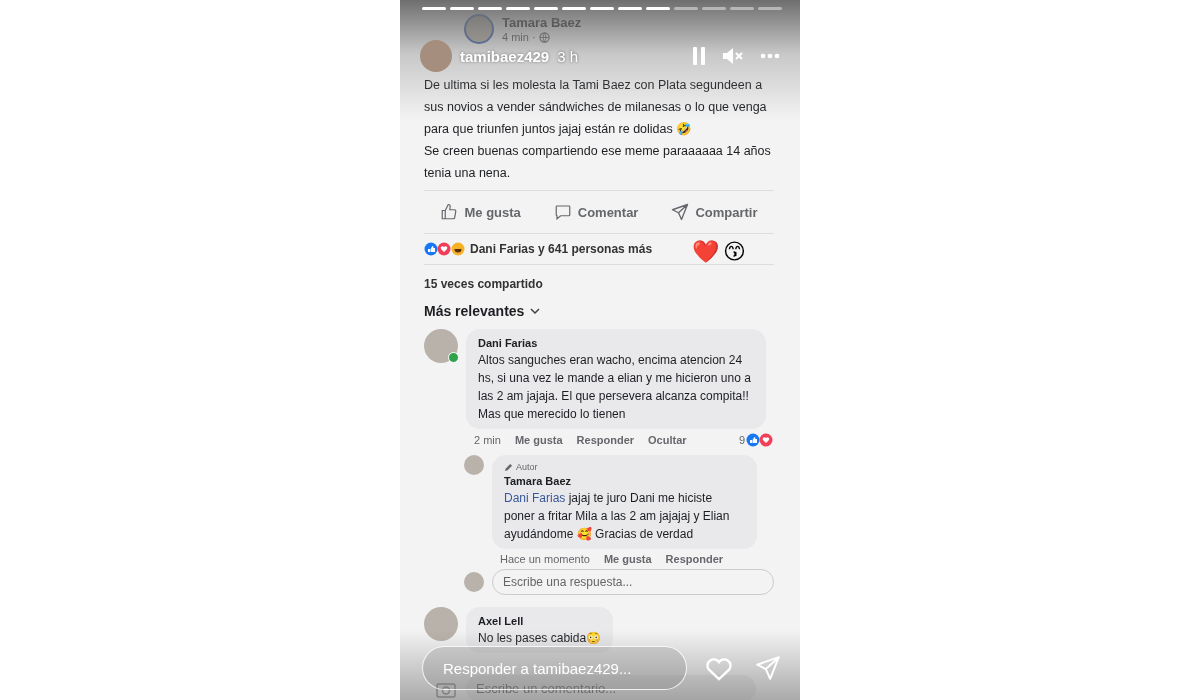  I want to click on reaction-count: 9, so click(741, 440).